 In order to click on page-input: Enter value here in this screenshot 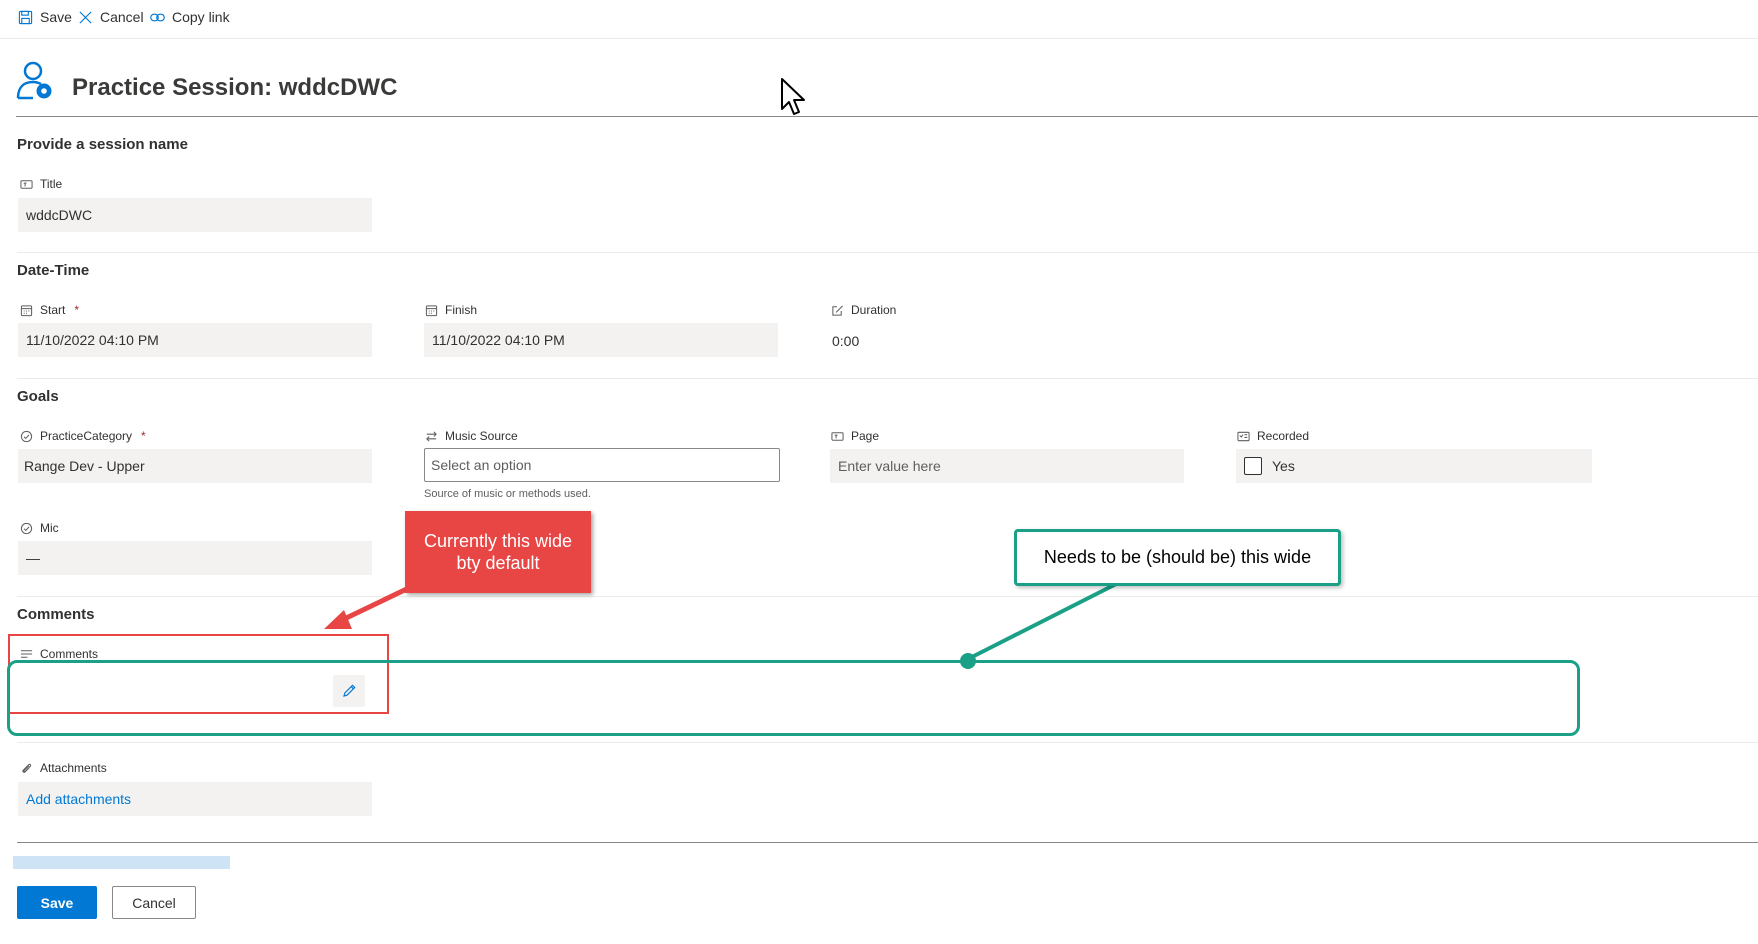, I will do `click(1007, 466)`.